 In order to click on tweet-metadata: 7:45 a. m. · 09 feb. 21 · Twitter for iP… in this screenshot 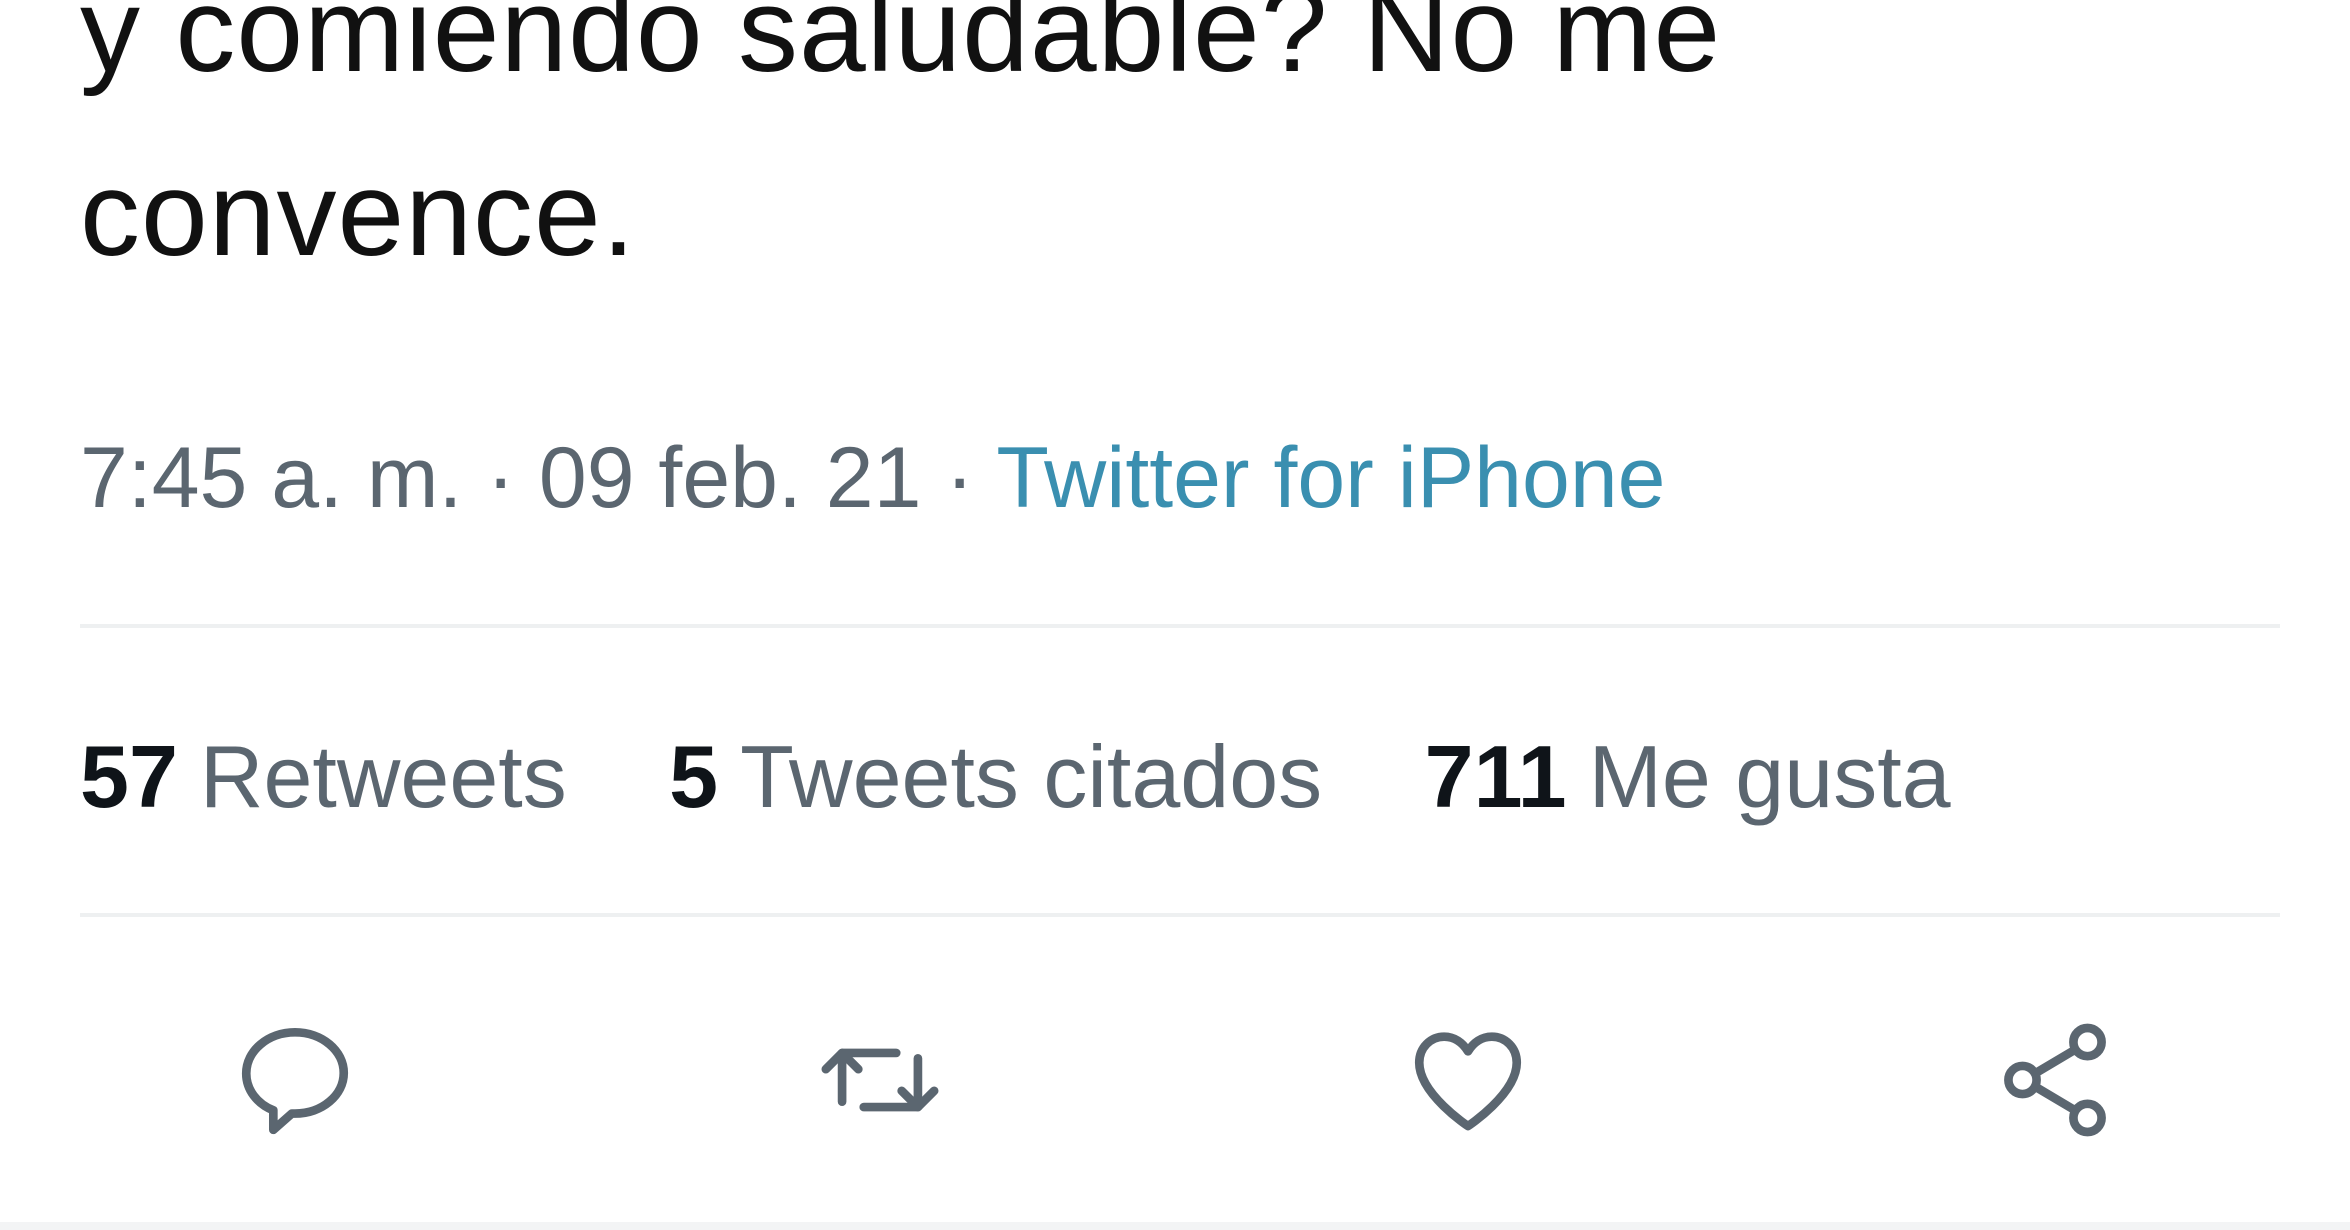, I will do `click(873, 478)`.